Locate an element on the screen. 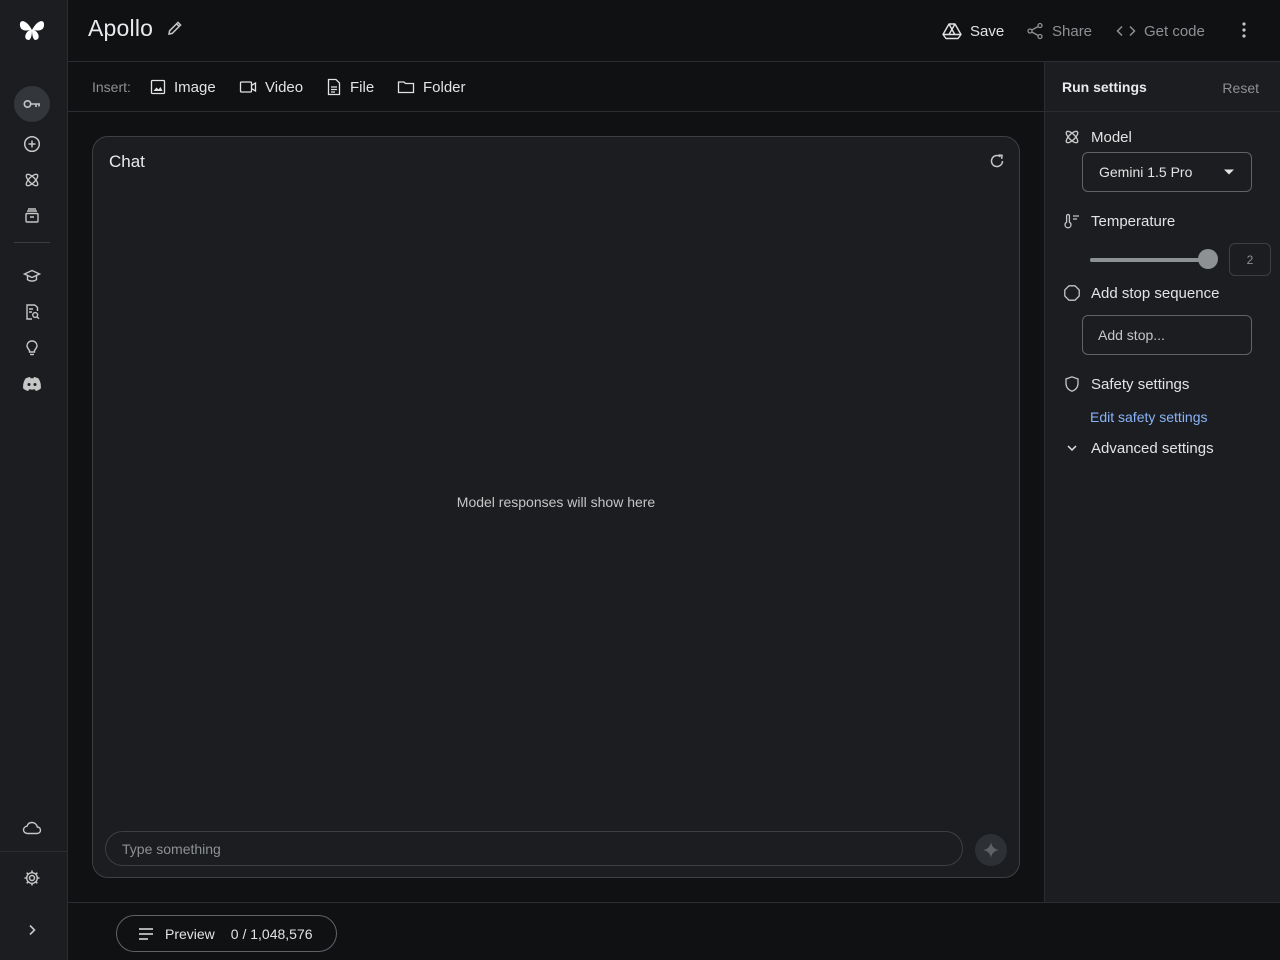  get-code-button: Get code is located at coordinates (1160, 31).